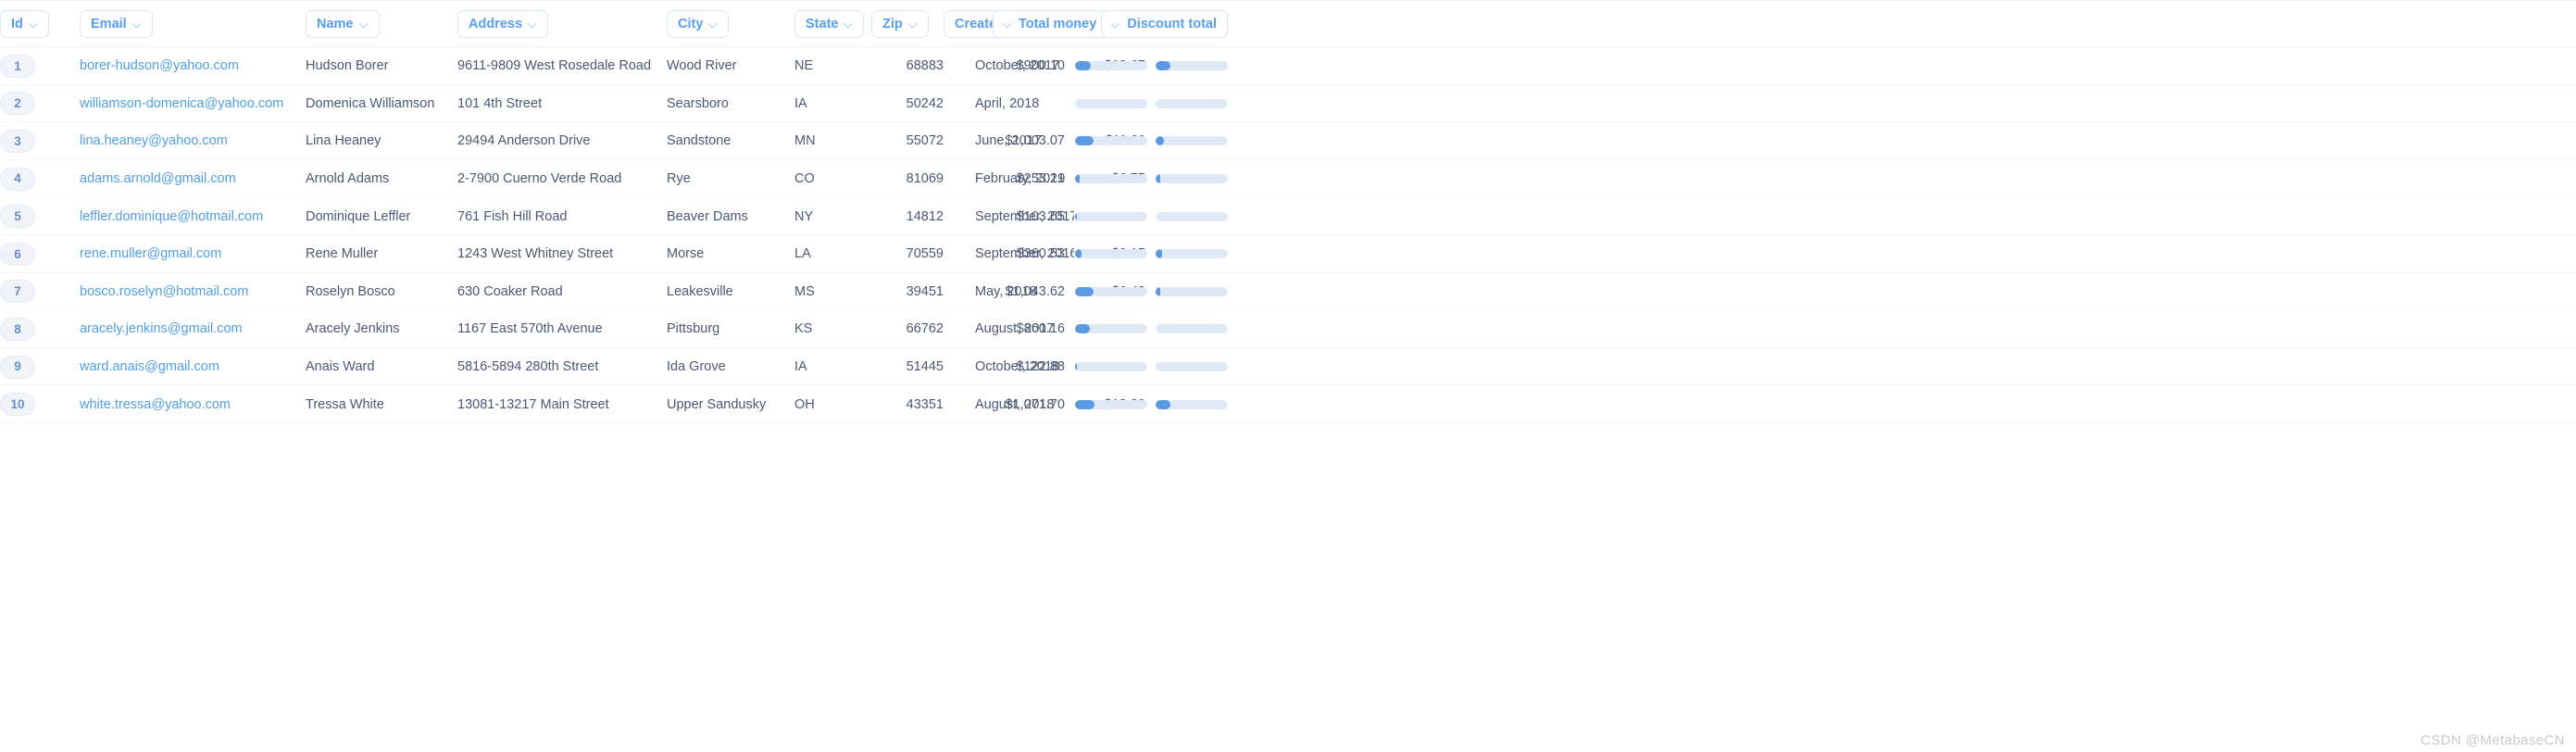 The width and height of the screenshot is (2576, 752). What do you see at coordinates (731, 329) in the screenshot?
I see `cell-city: Pittsburg` at bounding box center [731, 329].